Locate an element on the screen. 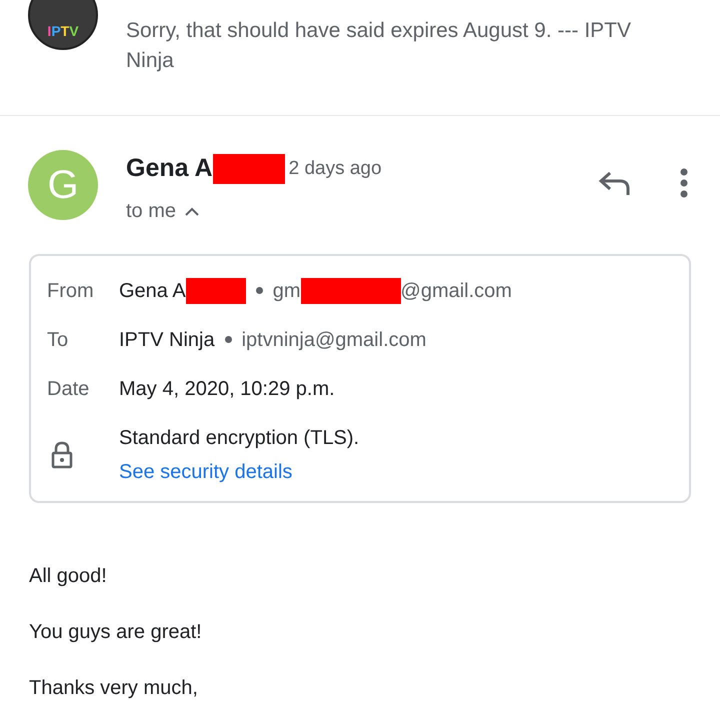 This screenshot has width=720, height=720. body-line: All good! is located at coordinates (68, 576).